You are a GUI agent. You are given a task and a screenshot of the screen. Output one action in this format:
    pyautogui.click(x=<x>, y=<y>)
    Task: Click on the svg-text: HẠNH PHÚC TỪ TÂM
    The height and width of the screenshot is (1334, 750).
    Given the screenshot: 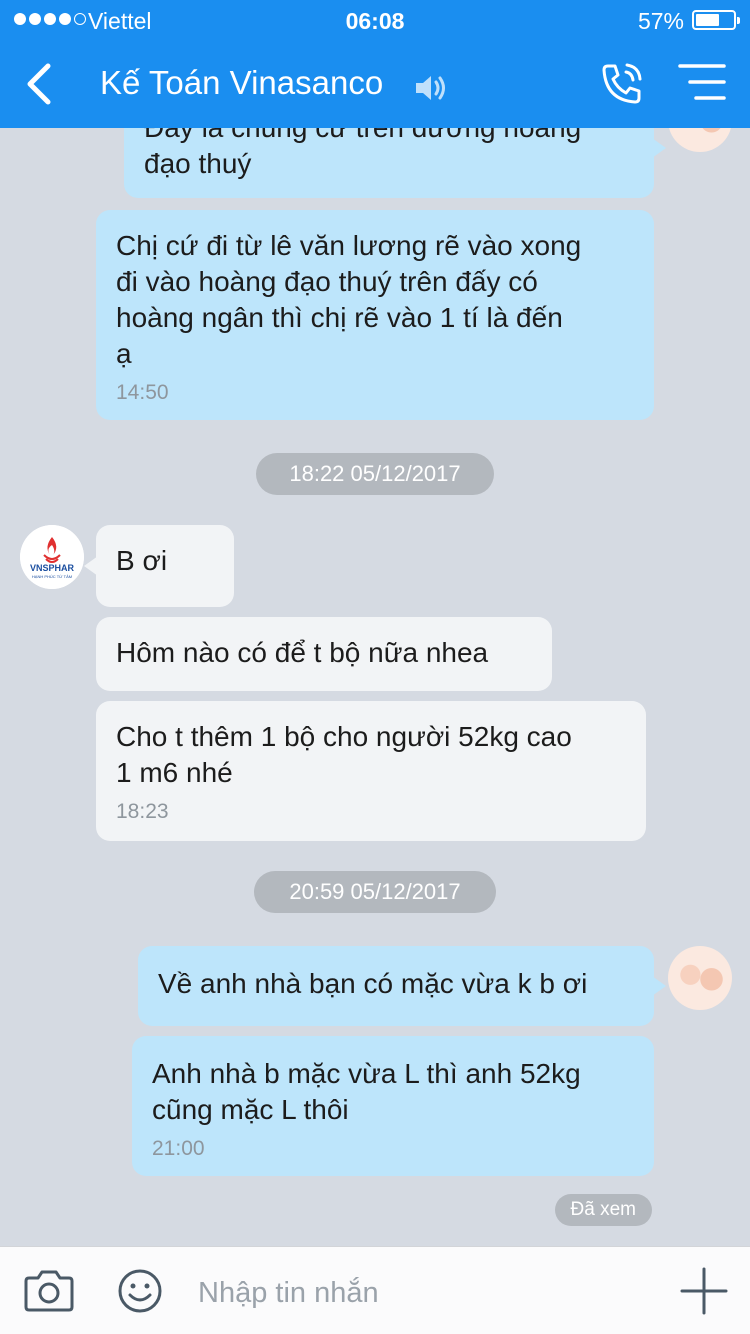 What is the action you would take?
    pyautogui.click(x=52, y=576)
    